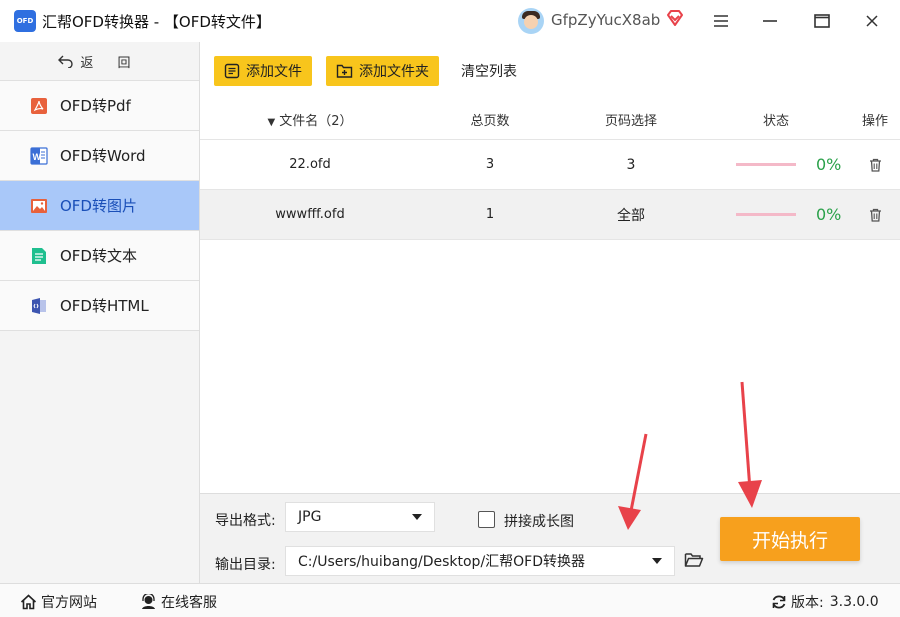 Image resolution: width=900 pixels, height=617 pixels. I want to click on undo-arrow-icon, so click(66, 61).